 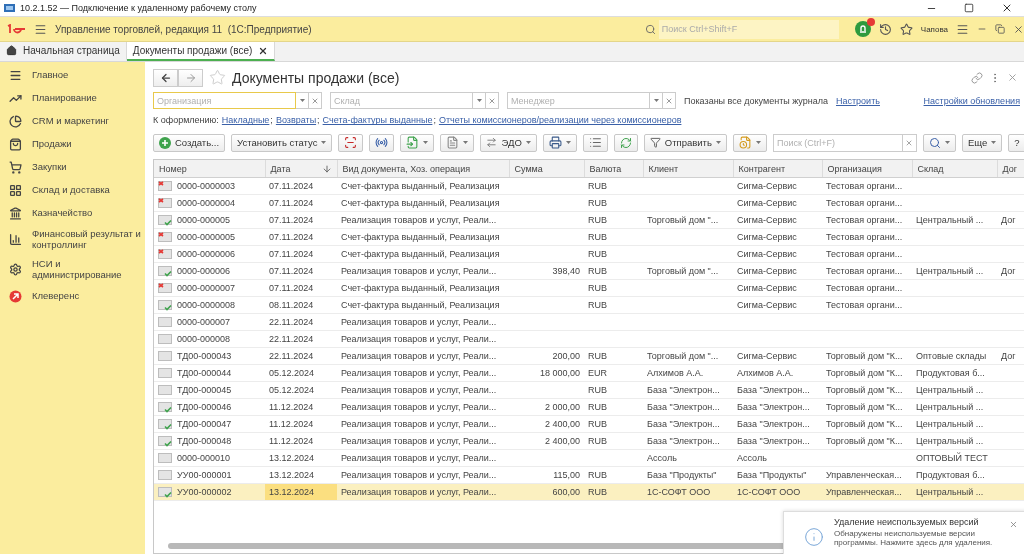 I want to click on table-cell: 2 000,00, so click(x=546, y=407).